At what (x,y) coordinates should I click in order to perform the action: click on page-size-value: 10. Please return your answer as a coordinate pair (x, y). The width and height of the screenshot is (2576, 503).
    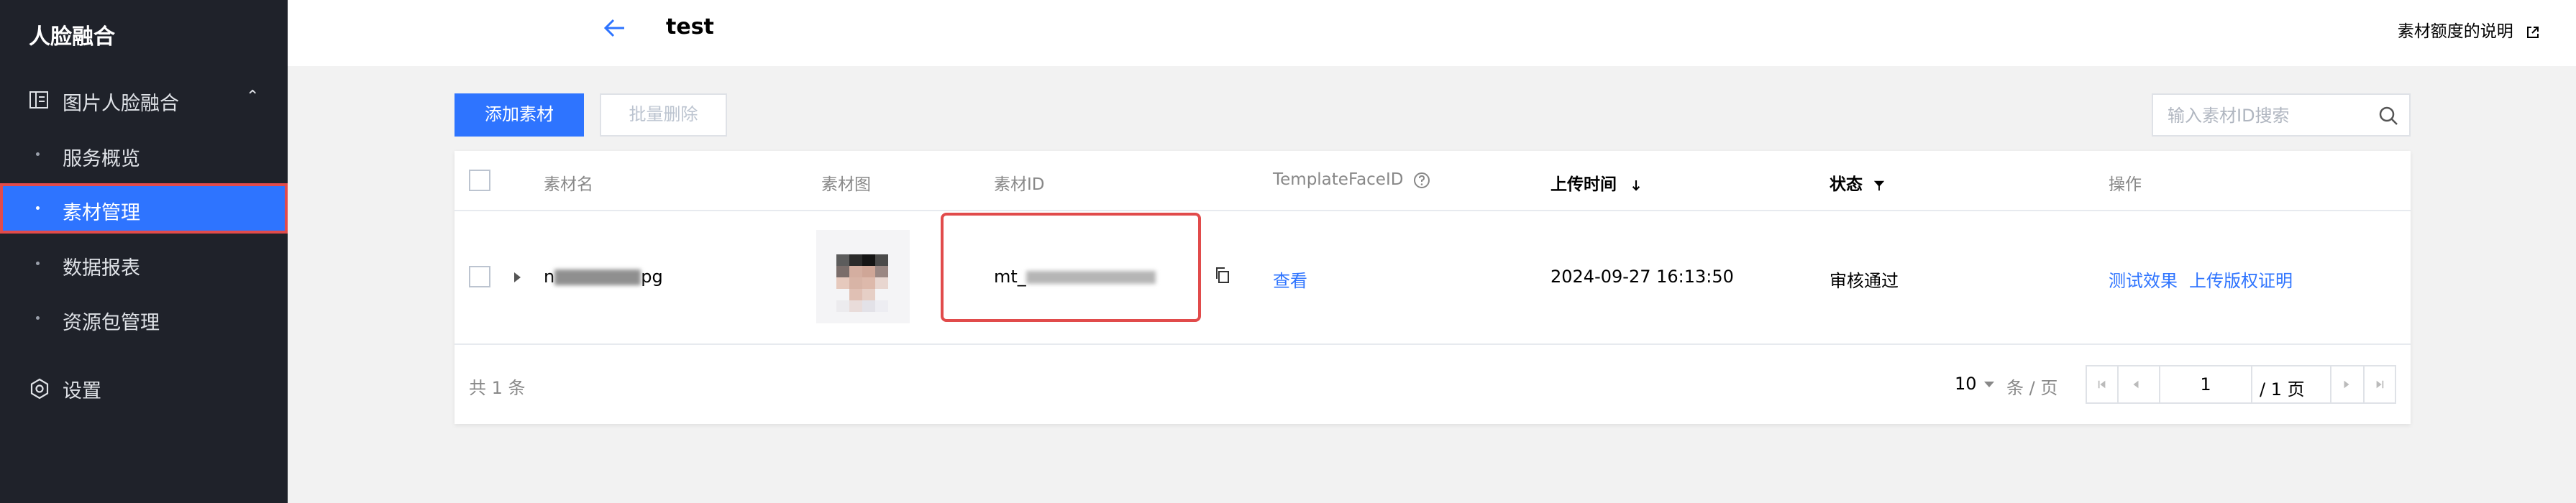
    Looking at the image, I should click on (1966, 384).